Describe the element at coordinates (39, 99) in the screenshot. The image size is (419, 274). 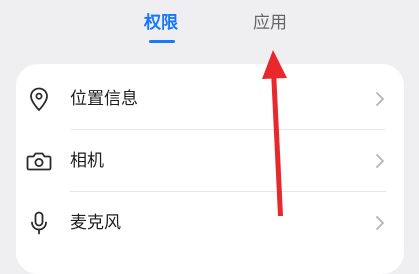
I see `location-pin-icon` at that location.